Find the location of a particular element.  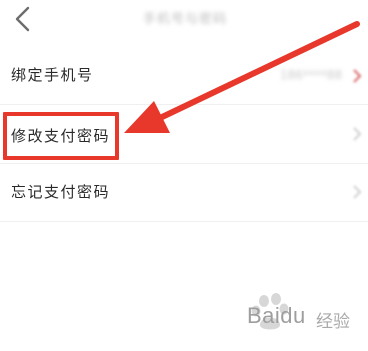

watermark-brand: Baidu is located at coordinates (276, 315).